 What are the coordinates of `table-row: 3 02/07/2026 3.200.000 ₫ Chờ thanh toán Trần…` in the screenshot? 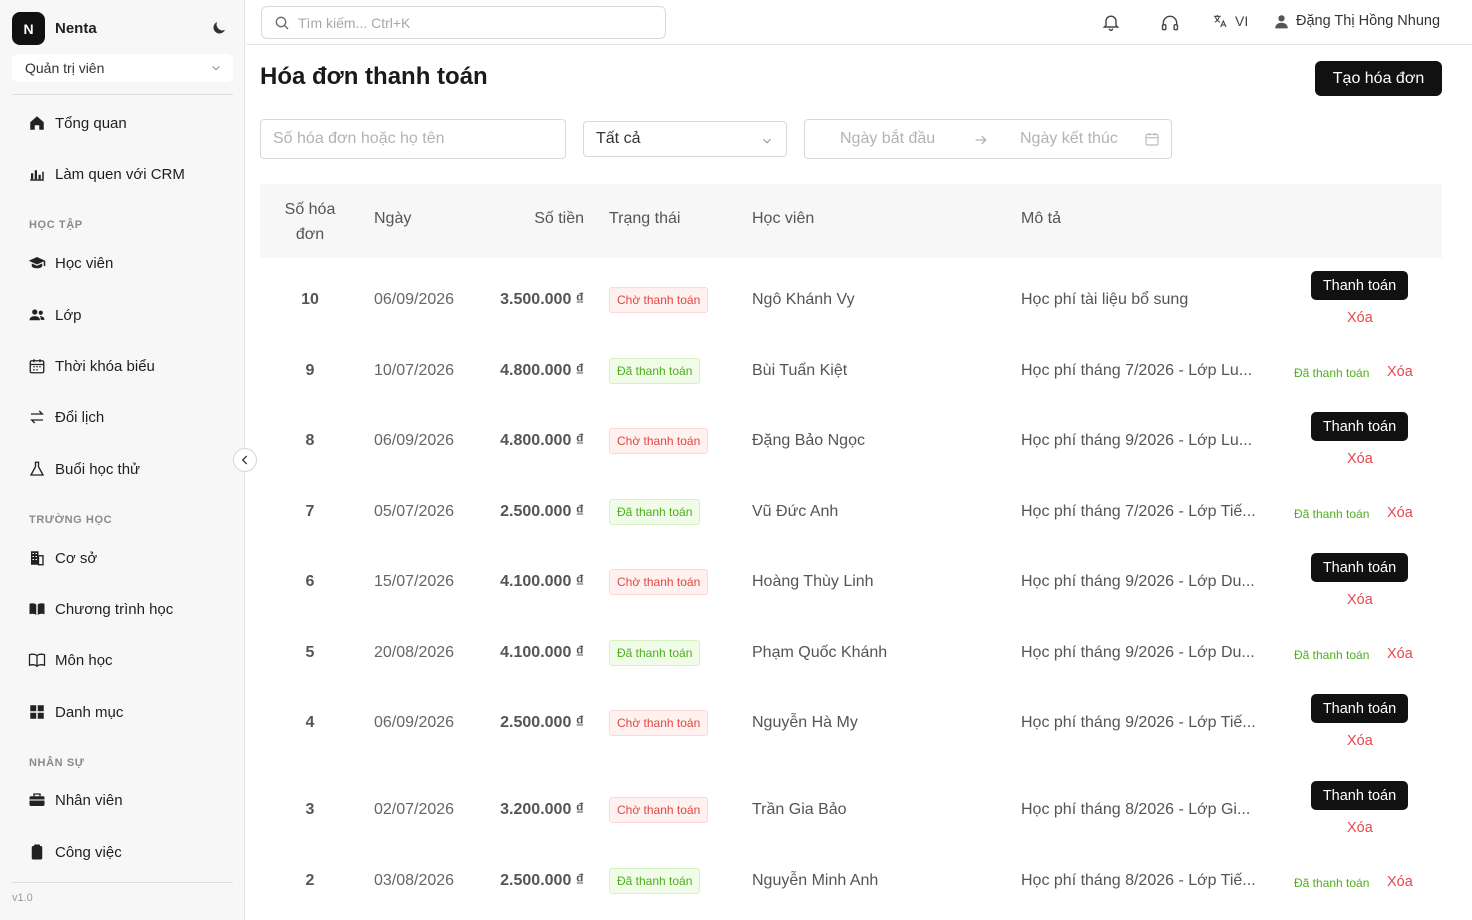 It's located at (851, 810).